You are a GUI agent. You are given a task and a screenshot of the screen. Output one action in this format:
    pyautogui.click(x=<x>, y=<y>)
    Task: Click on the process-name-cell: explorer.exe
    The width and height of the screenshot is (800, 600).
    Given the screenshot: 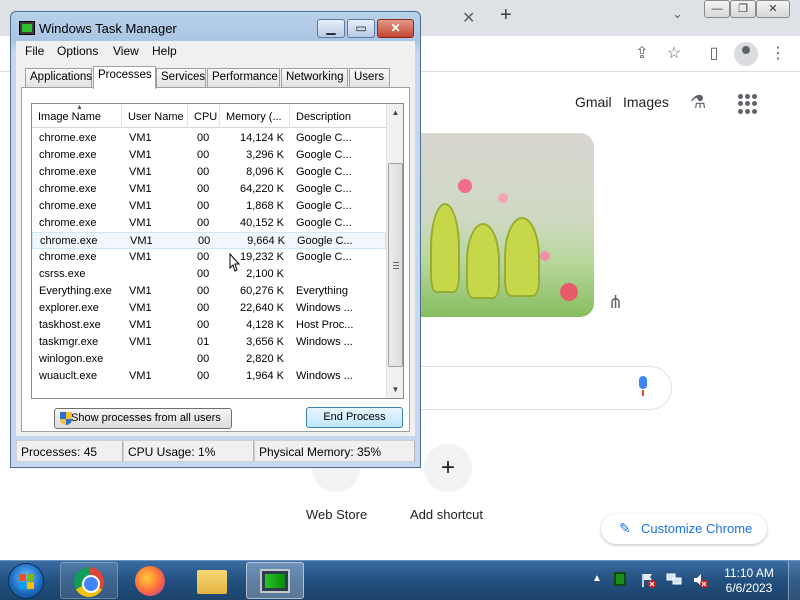 What is the action you would take?
    pyautogui.click(x=69, y=308)
    